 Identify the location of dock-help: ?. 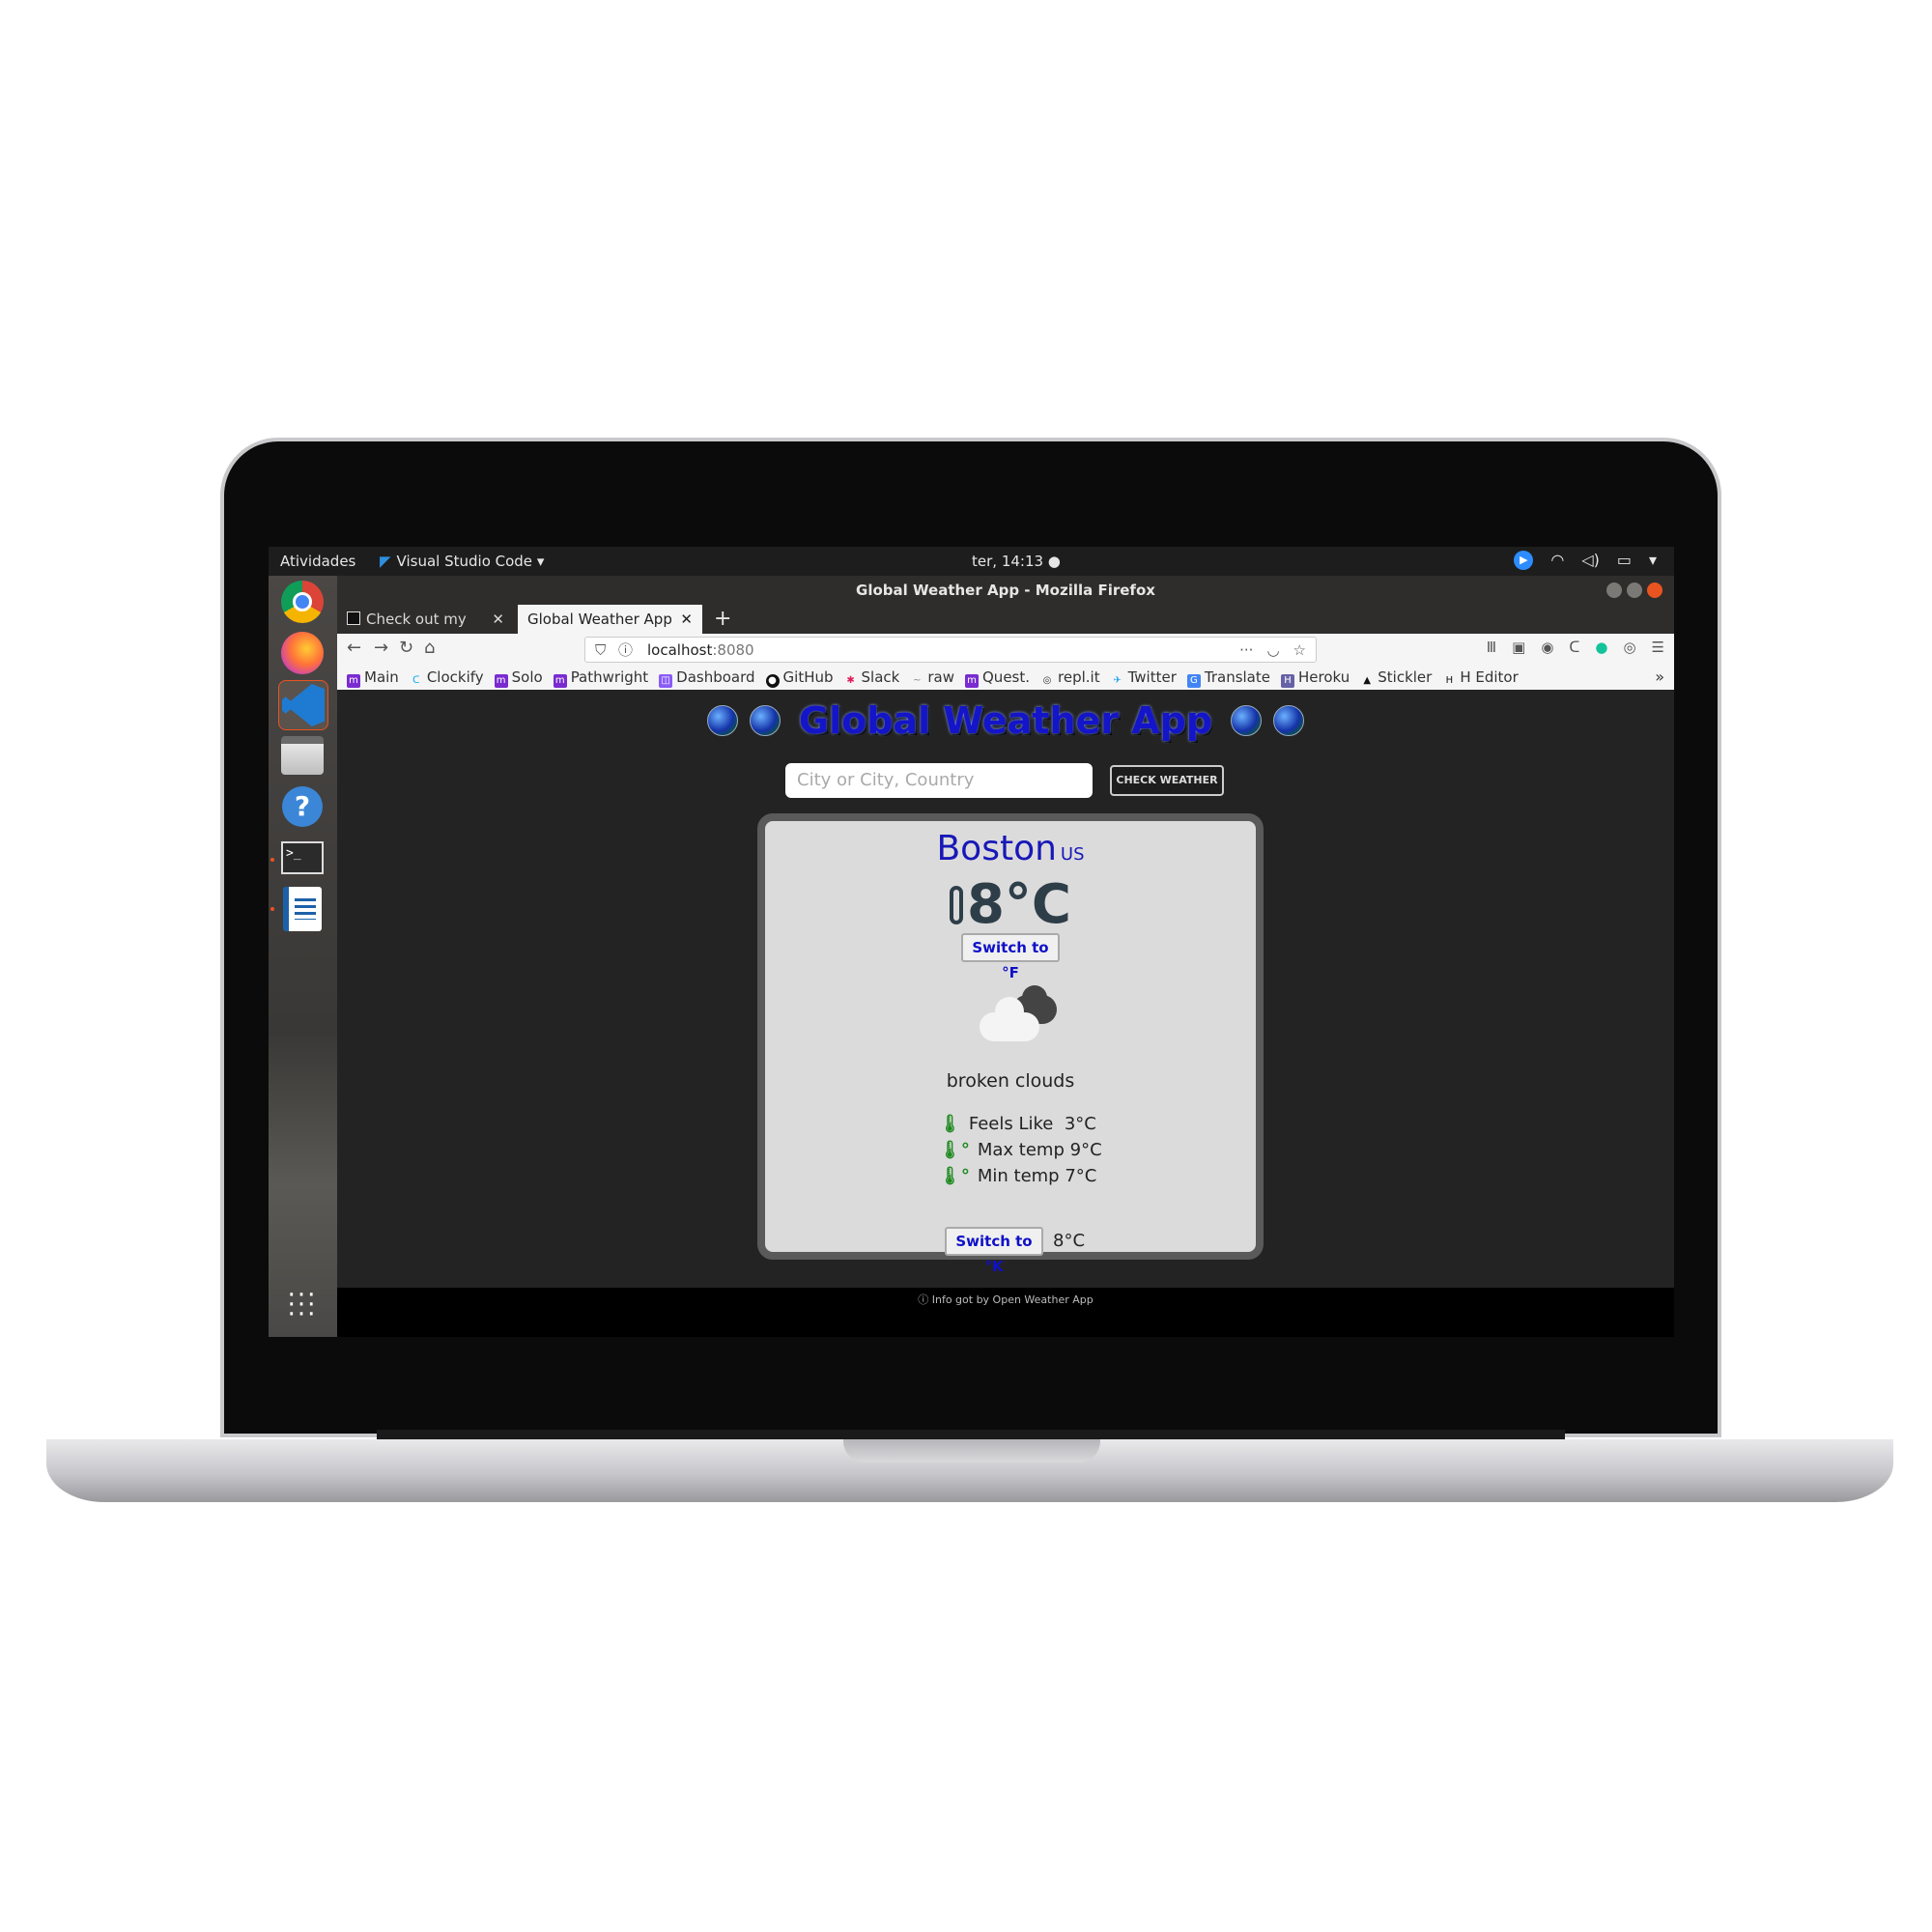
(302, 806).